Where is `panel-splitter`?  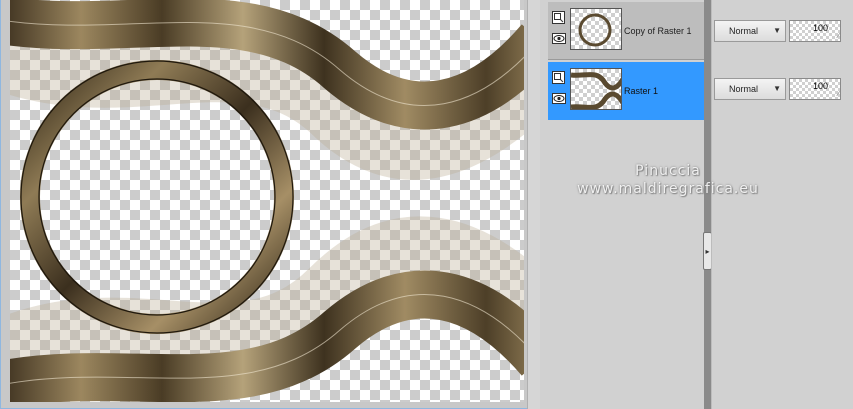
panel-splitter is located at coordinates (707, 204).